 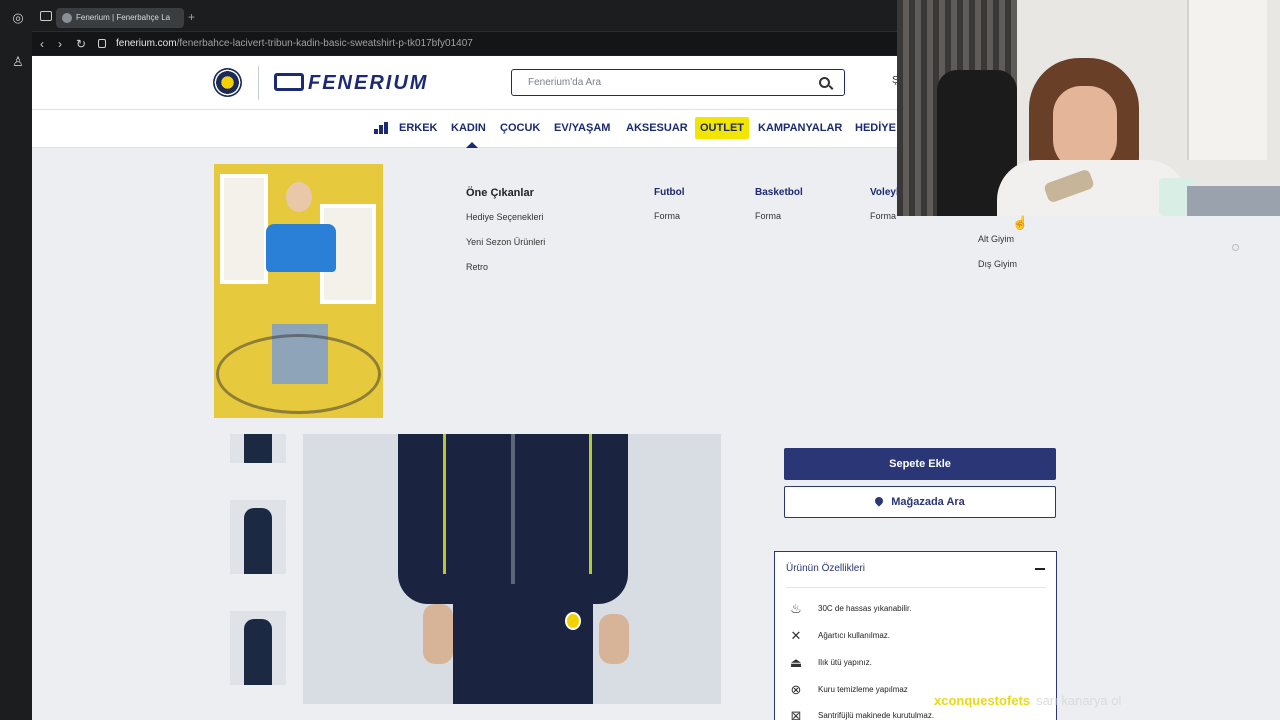 I want to click on reload-icon: ↻, so click(x=81, y=44).